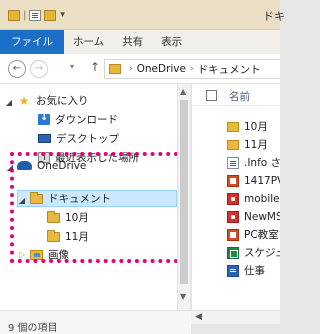  I want to click on new-folder-icon, so click(50, 15).